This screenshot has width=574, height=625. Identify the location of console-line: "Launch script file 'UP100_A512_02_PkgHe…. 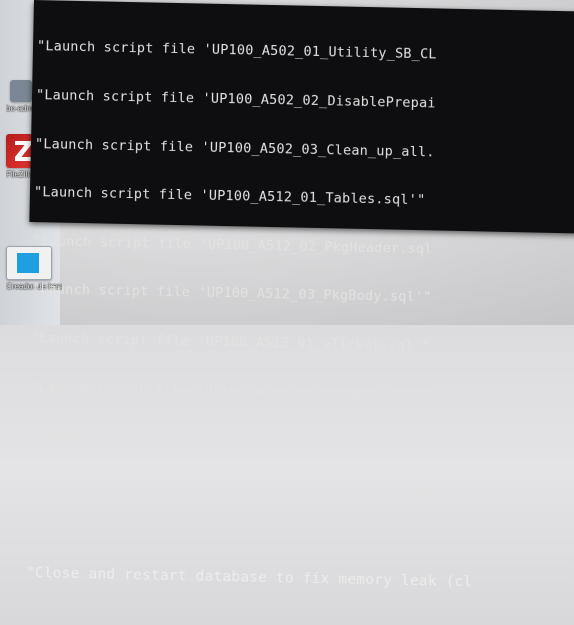
(232, 245).